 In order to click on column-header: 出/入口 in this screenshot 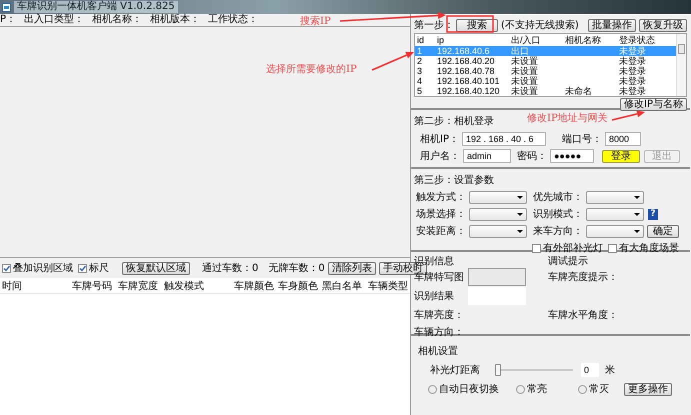, I will do `click(526, 40)`.